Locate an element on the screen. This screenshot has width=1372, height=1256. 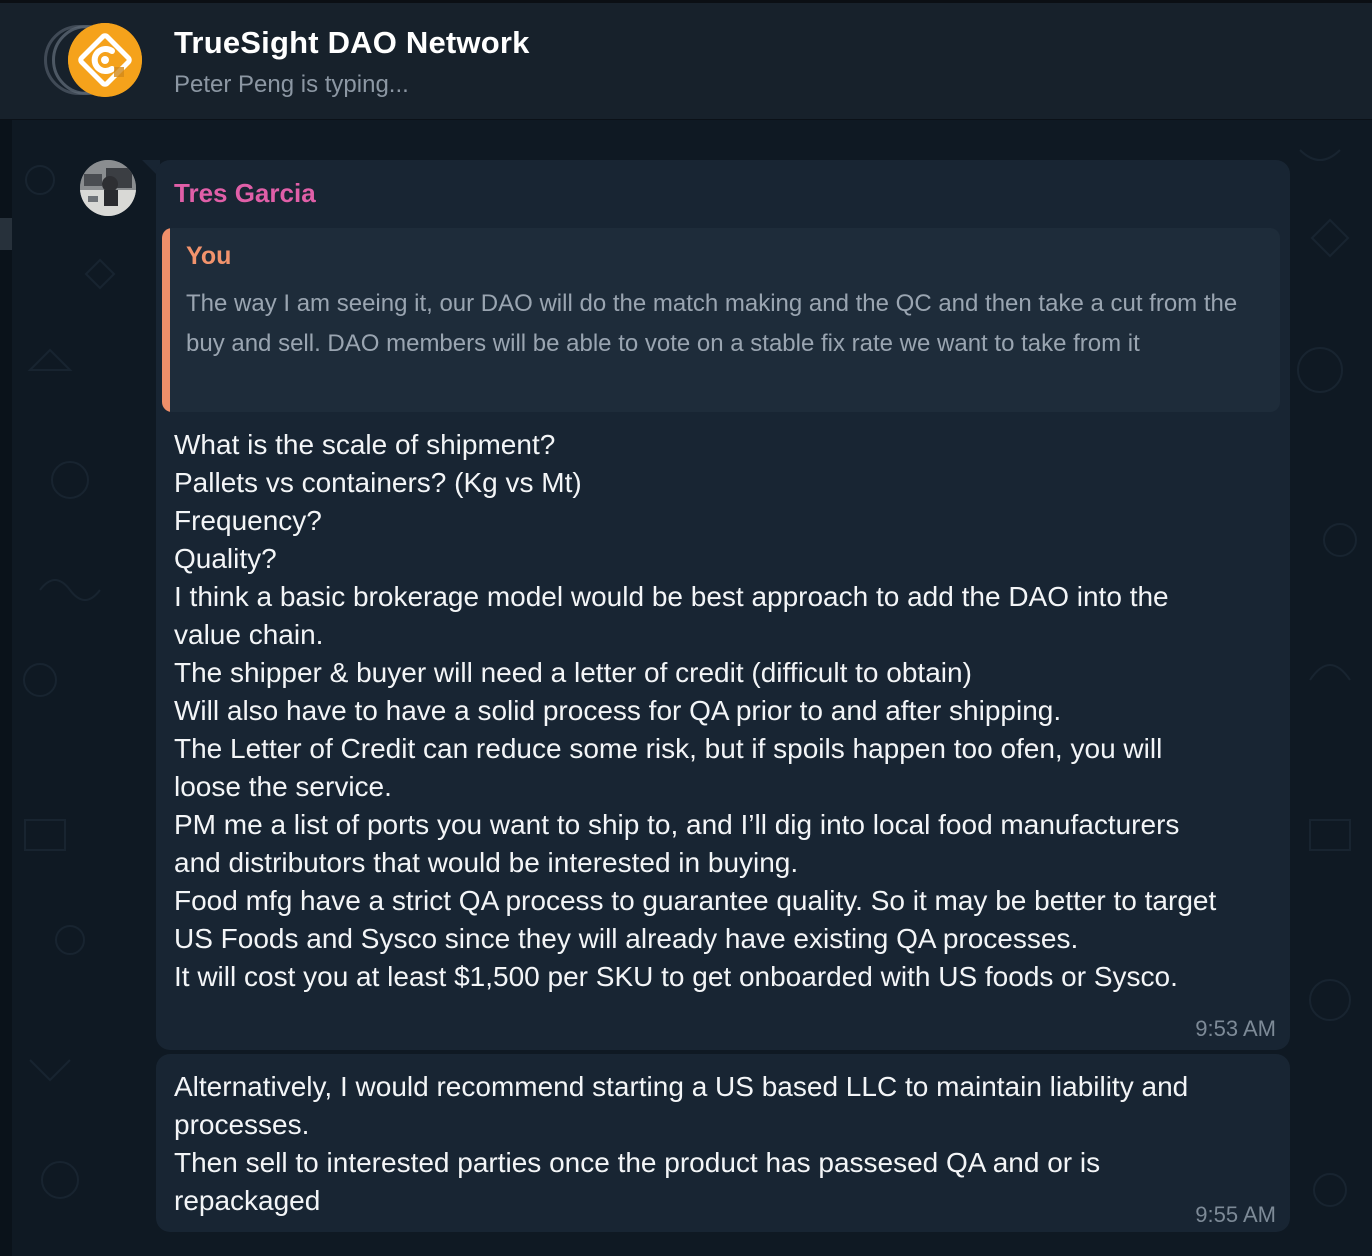
message-line: loose the service. is located at coordinates (283, 786).